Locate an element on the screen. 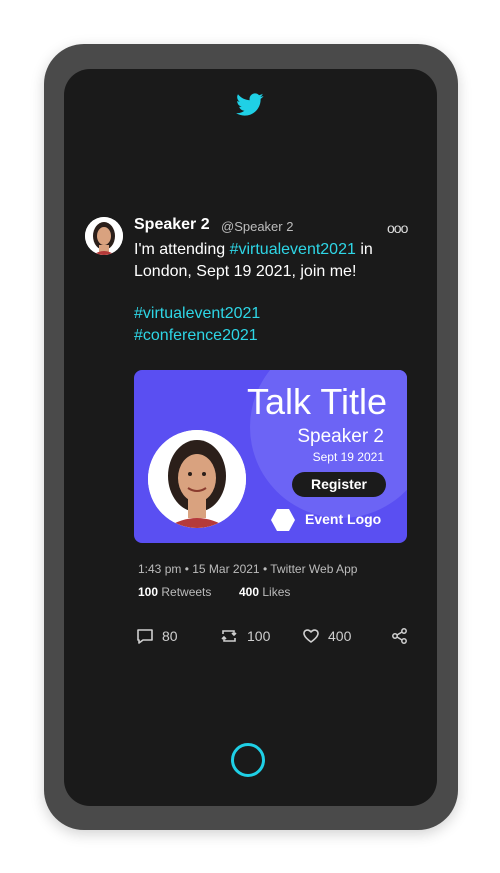 The image size is (500, 873). likes-count: 400 is located at coordinates (249, 592).